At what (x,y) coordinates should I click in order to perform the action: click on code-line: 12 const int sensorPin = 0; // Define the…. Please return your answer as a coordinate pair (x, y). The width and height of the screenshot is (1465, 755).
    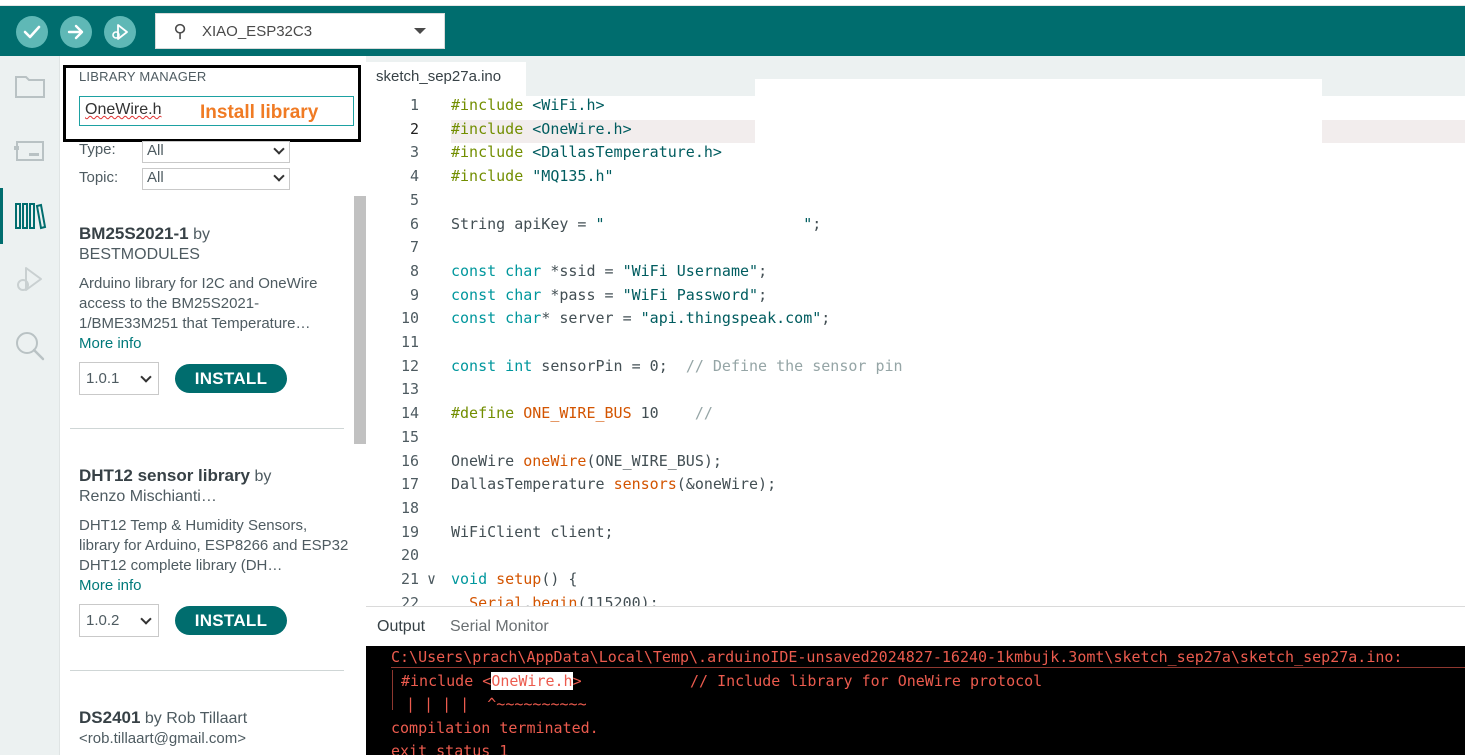
    Looking at the image, I should click on (915, 369).